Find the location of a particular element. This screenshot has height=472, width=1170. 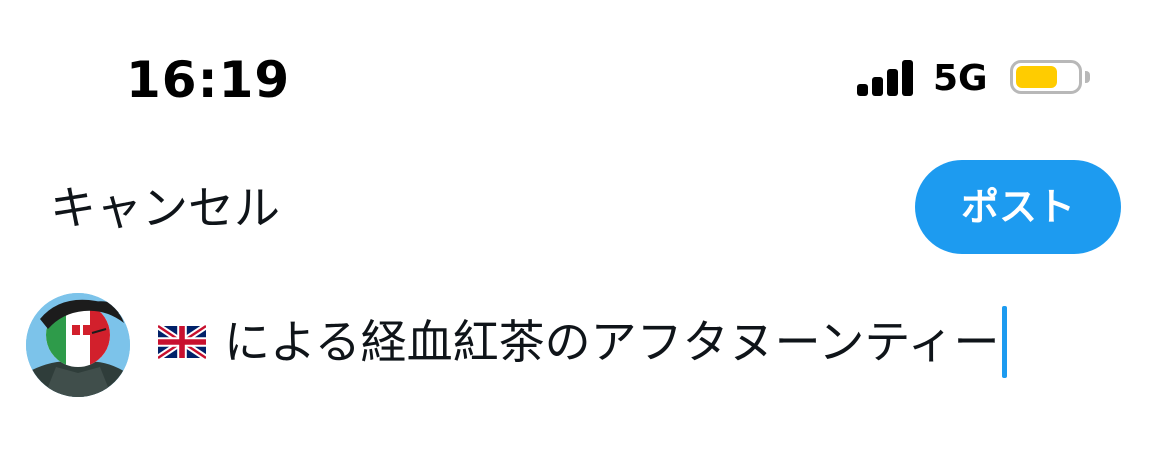

text-cursor is located at coordinates (1004, 342).